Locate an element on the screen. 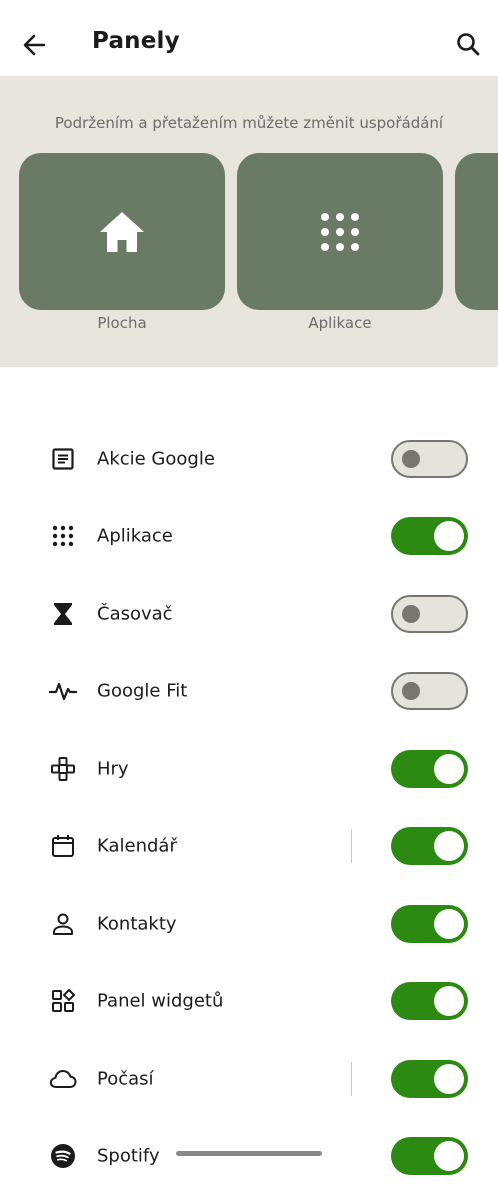 Image resolution: width=498 pixels, height=1195 pixels. home-icon is located at coordinates (122, 232).